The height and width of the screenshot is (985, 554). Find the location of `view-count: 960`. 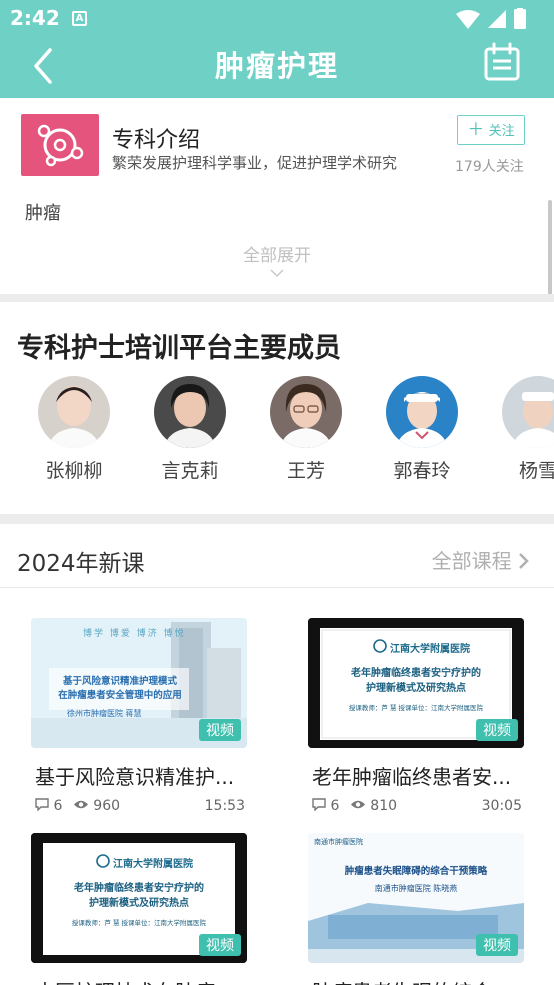

view-count: 960 is located at coordinates (107, 806).